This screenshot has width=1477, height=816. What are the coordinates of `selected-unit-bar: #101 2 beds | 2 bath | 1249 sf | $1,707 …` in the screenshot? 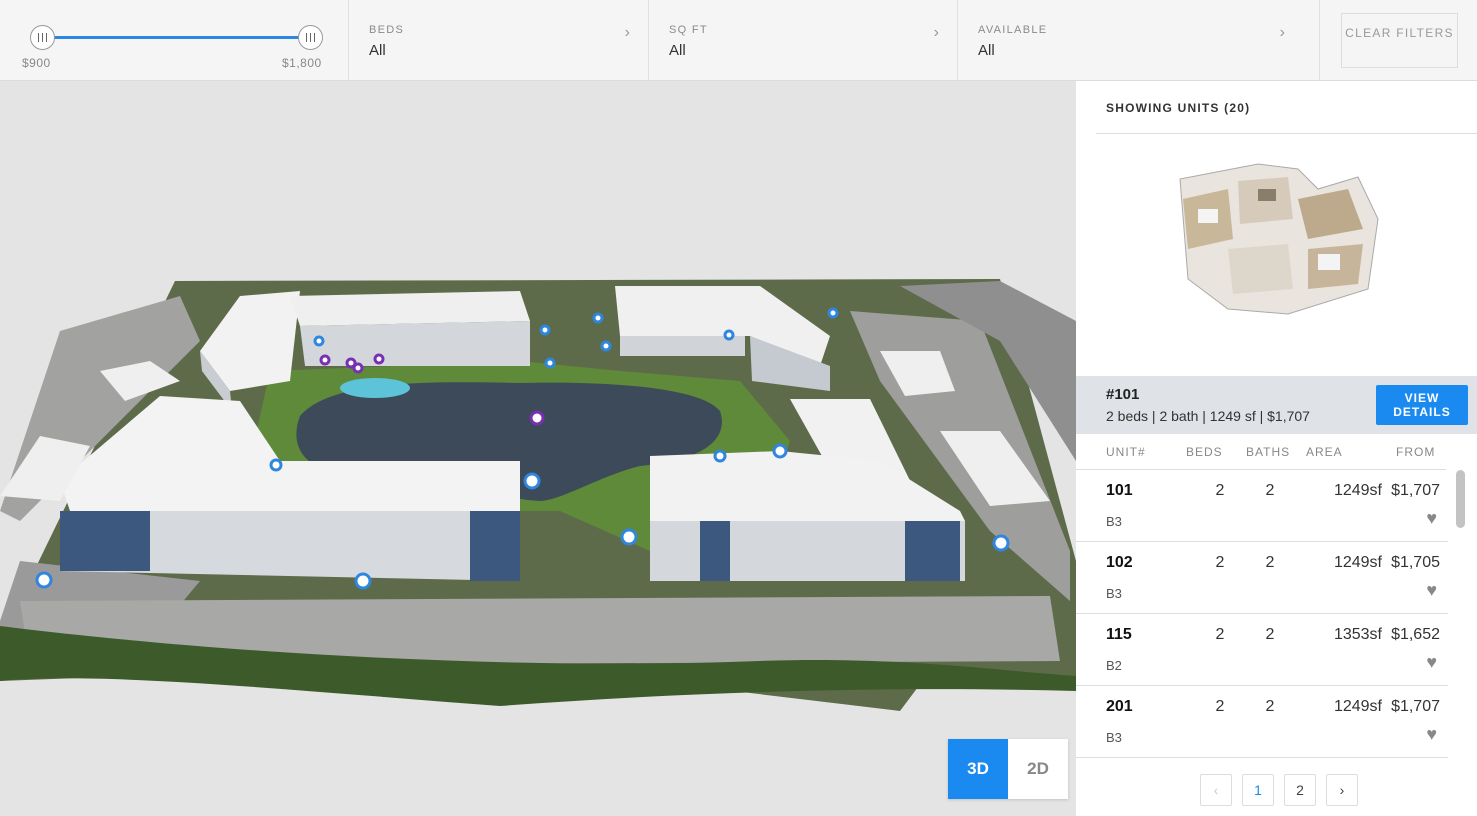 It's located at (1276, 405).